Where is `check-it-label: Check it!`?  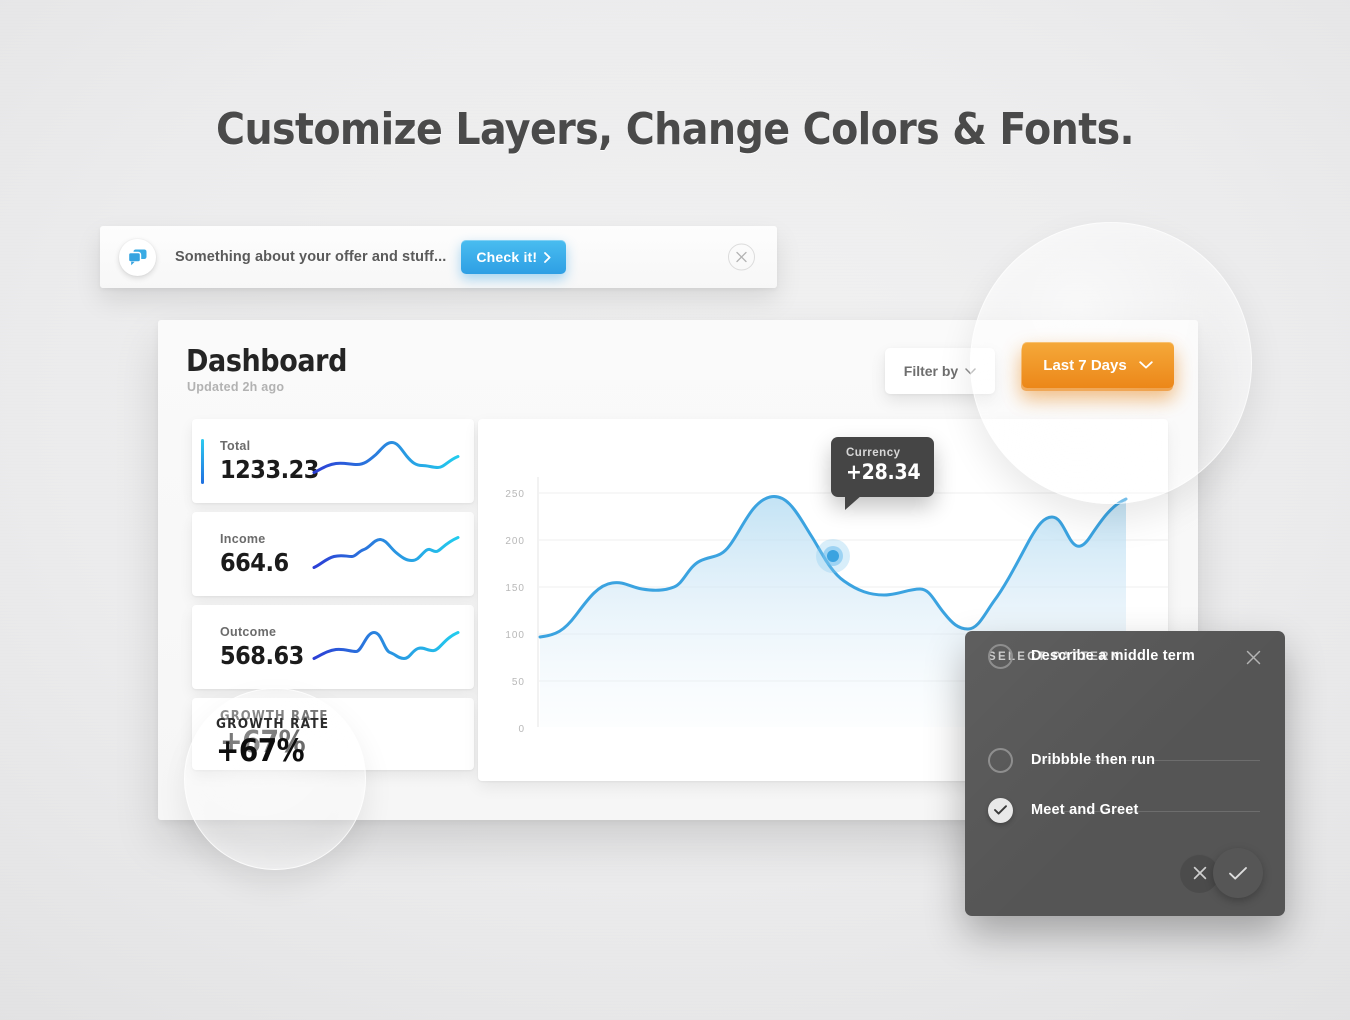
check-it-label: Check it! is located at coordinates (507, 257).